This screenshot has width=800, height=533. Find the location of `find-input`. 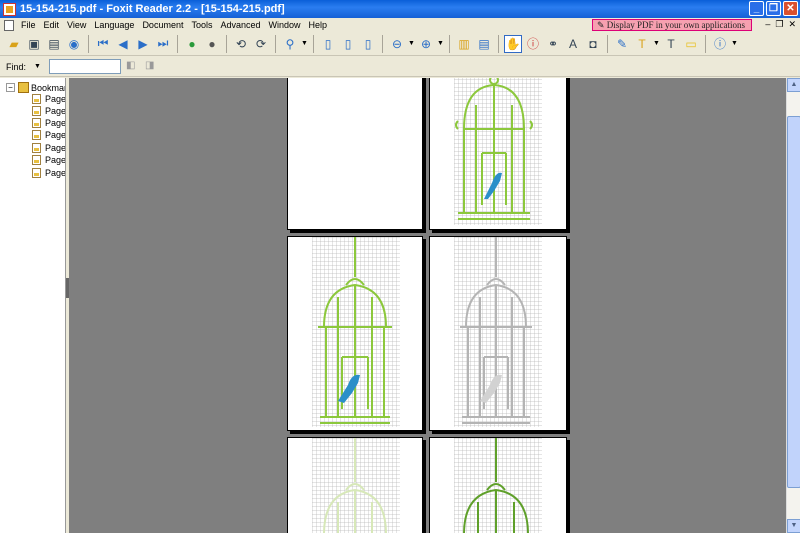

find-input is located at coordinates (84, 66).